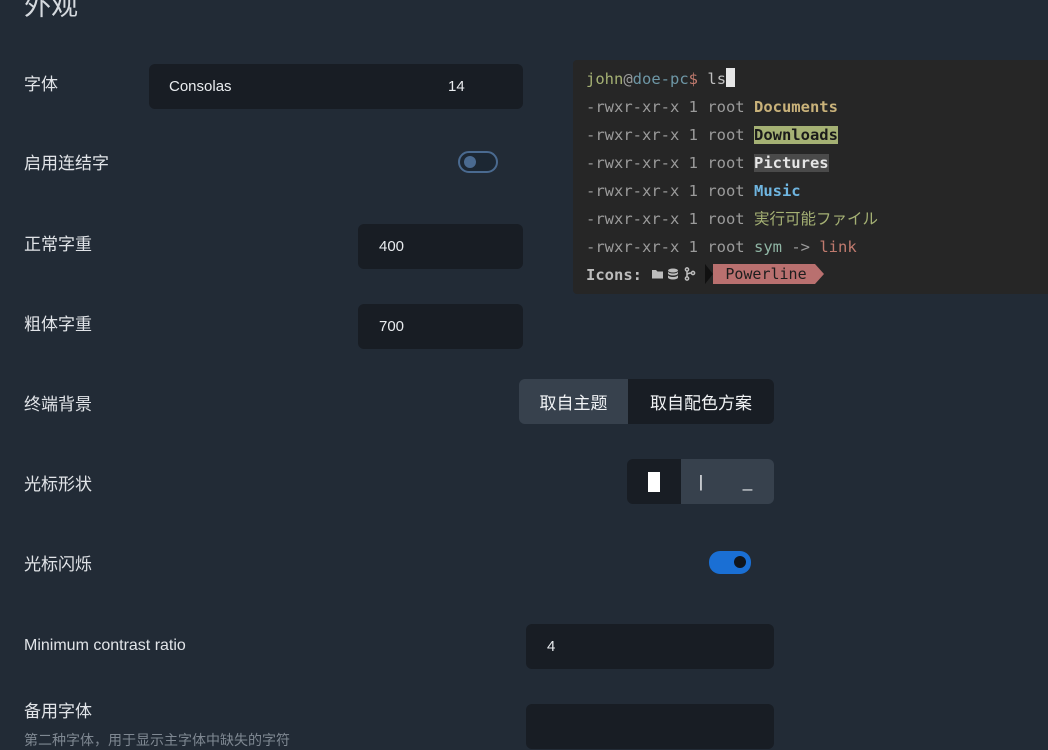 This screenshot has width=1048, height=750. Describe the element at coordinates (838, 247) in the screenshot. I see `entry-link-target: link` at that location.